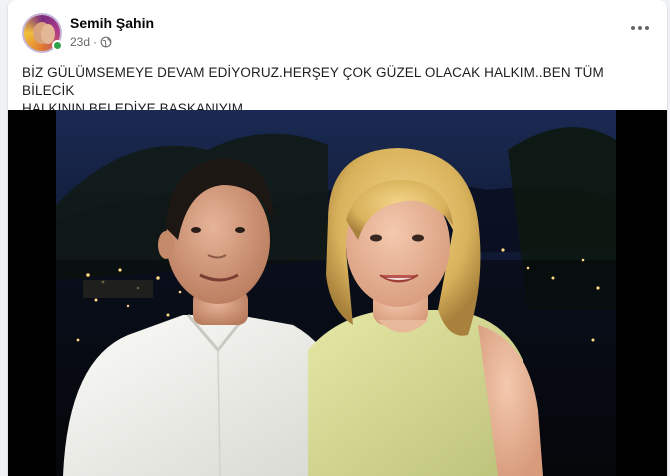  I want to click on post-timestamp: 23d, so click(80, 42).